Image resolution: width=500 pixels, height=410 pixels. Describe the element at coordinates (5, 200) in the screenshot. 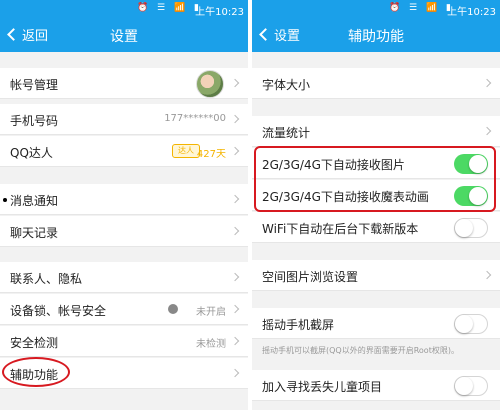

I see `unread-dot` at that location.